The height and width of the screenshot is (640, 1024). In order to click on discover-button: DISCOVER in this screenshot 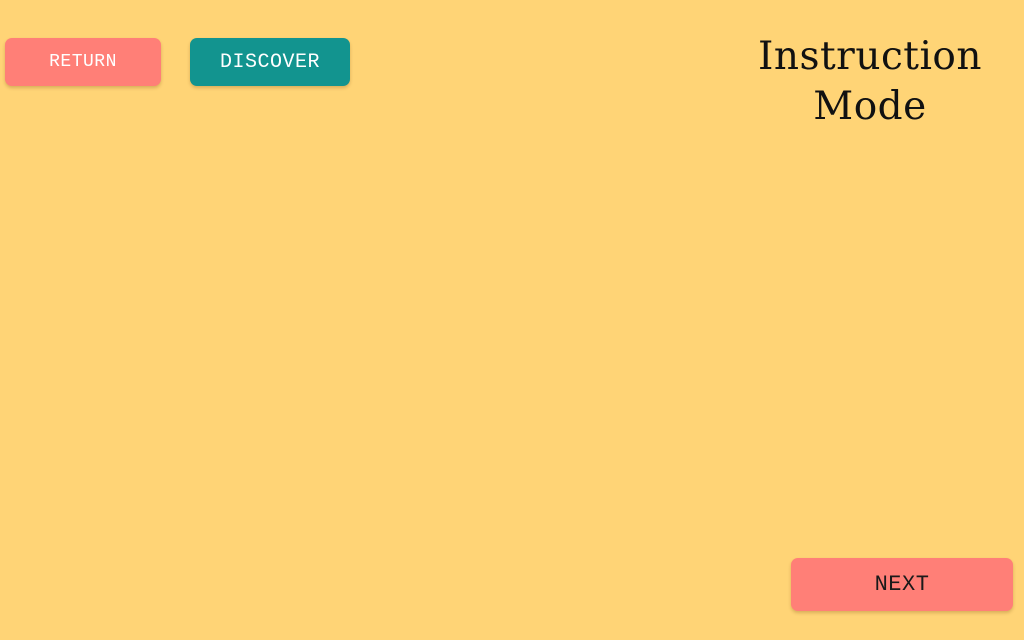, I will do `click(270, 62)`.